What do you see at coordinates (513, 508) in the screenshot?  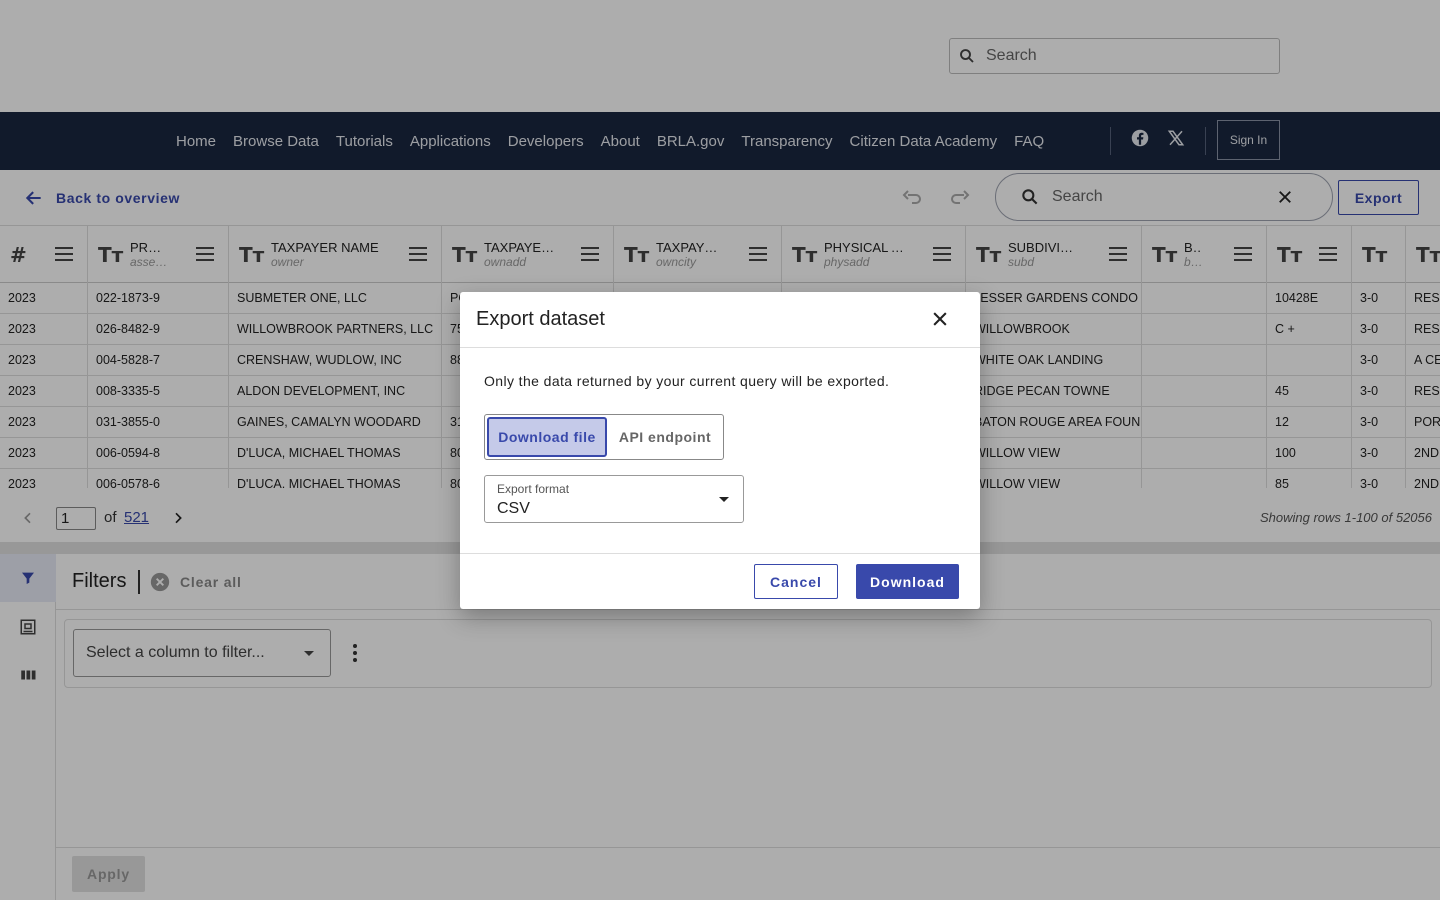 I see `export-format-value: CSV` at bounding box center [513, 508].